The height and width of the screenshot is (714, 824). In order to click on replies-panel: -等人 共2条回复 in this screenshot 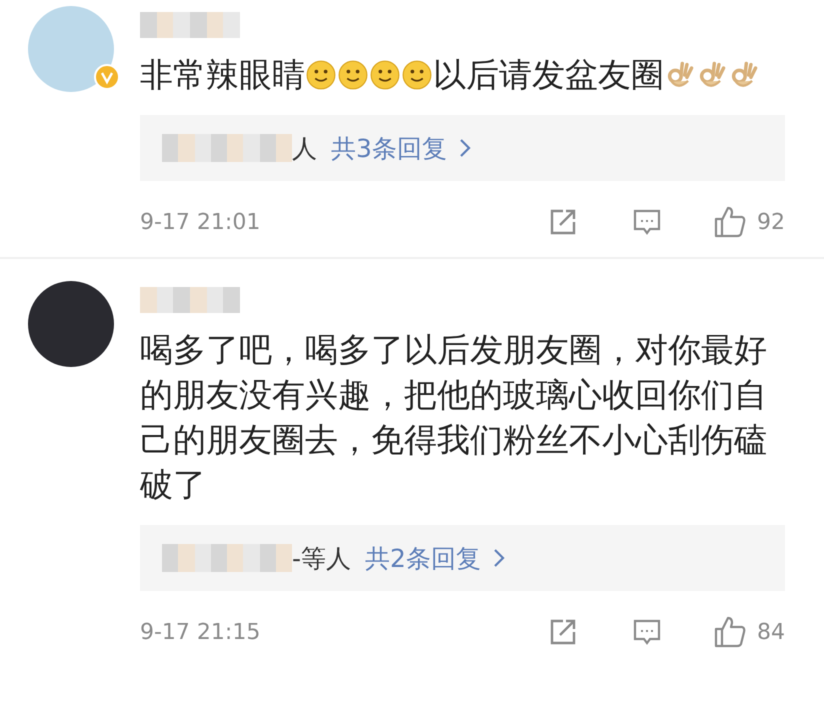, I will do `click(462, 558)`.